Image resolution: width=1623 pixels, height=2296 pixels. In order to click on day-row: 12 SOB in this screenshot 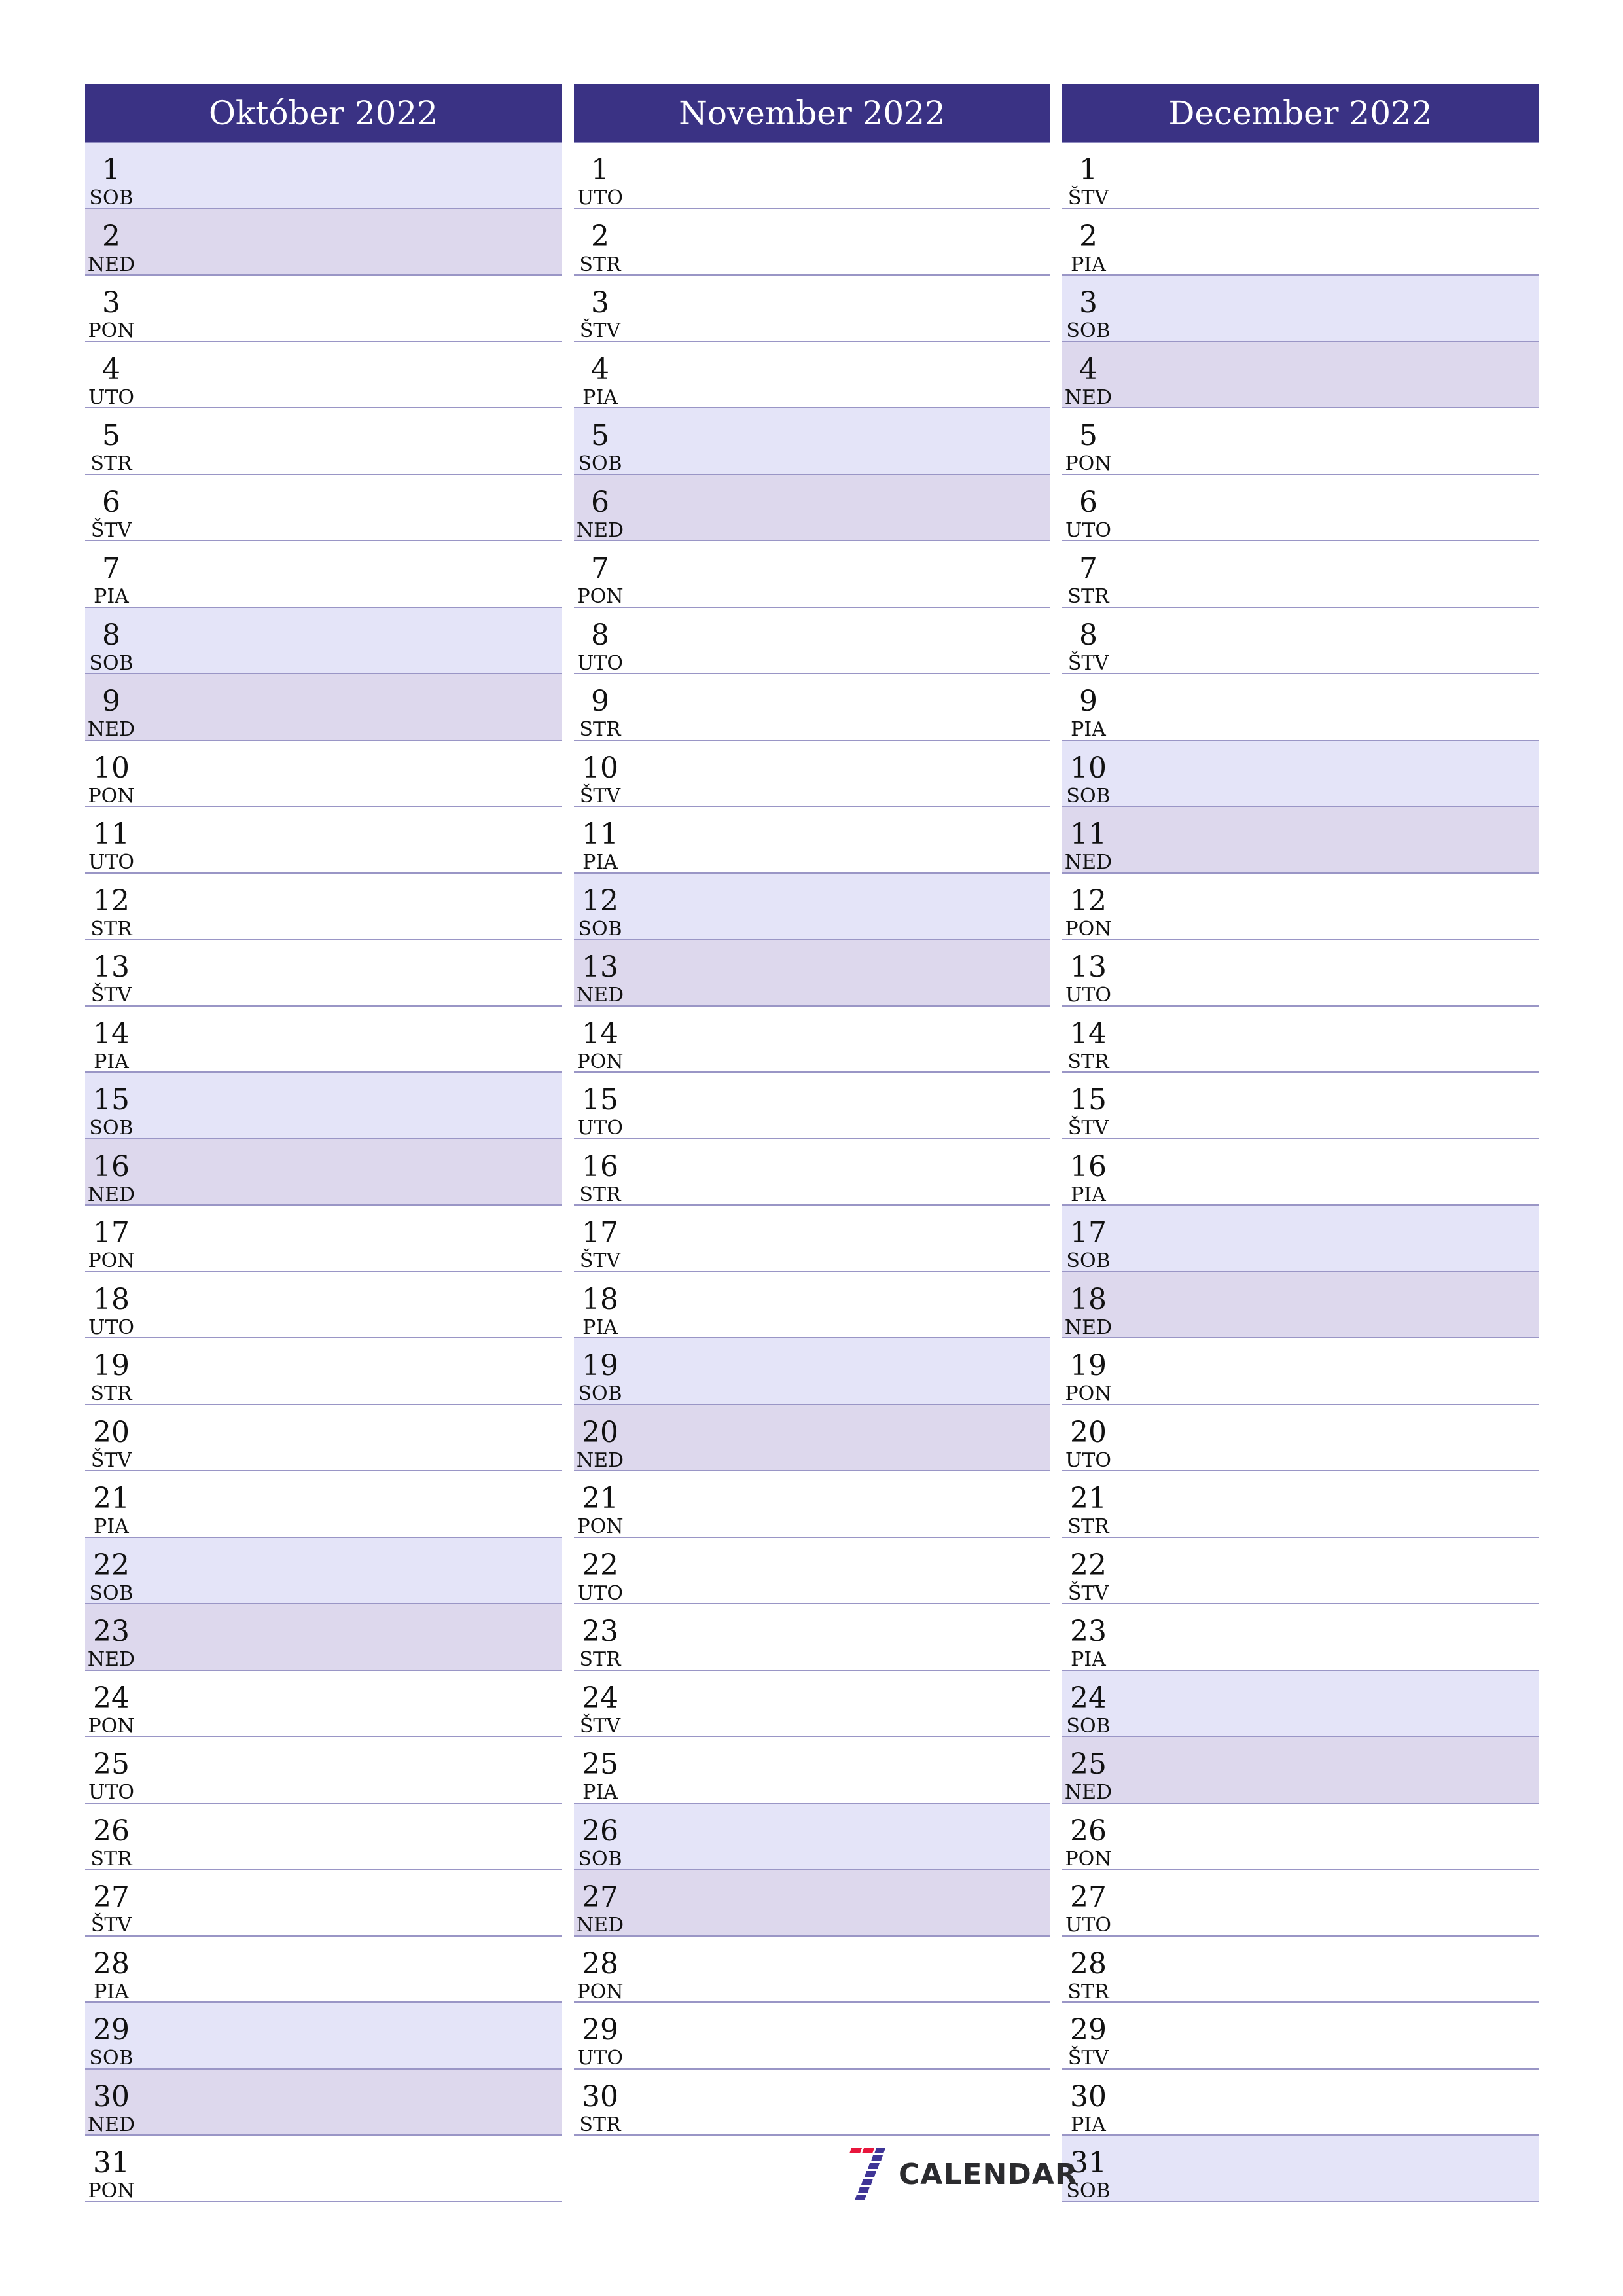, I will do `click(812, 906)`.